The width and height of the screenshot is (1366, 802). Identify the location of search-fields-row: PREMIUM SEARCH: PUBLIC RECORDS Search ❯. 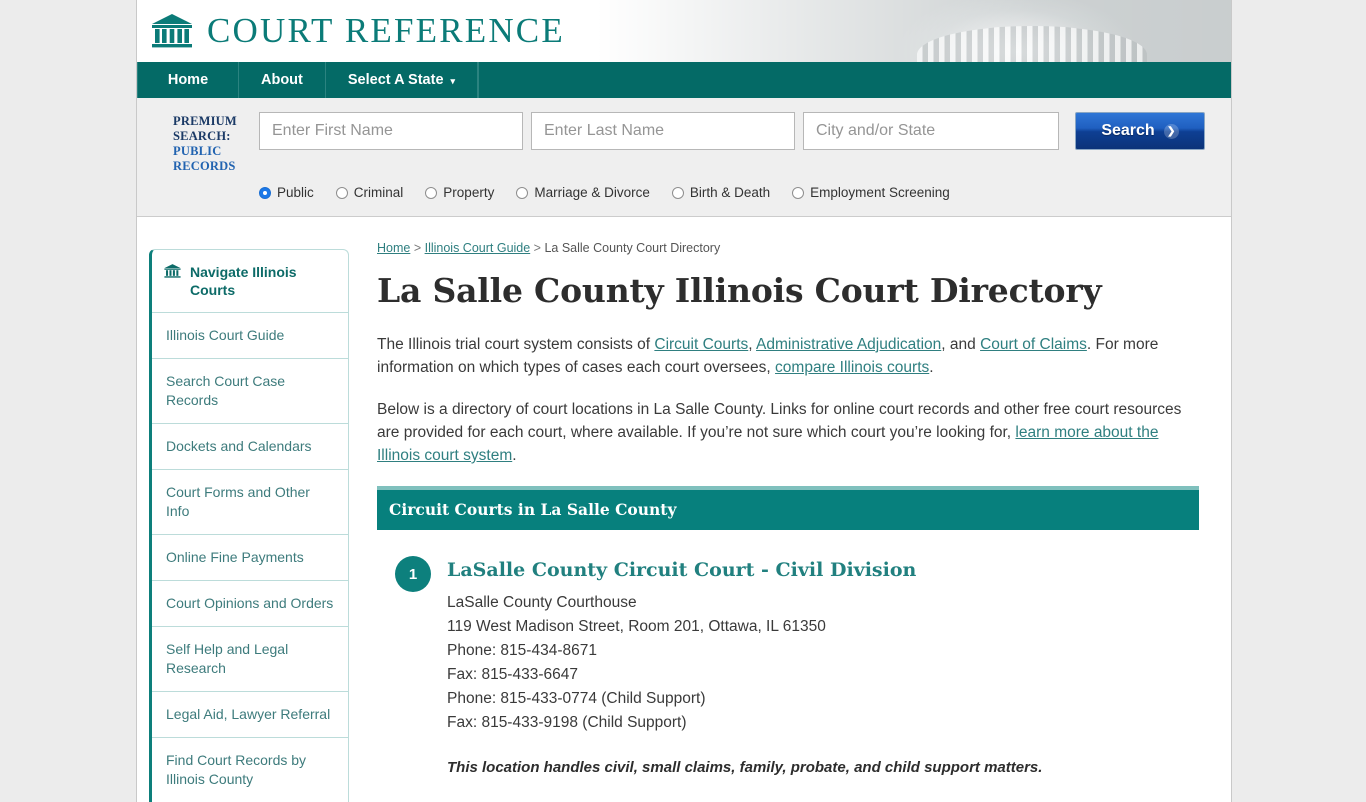
(684, 143).